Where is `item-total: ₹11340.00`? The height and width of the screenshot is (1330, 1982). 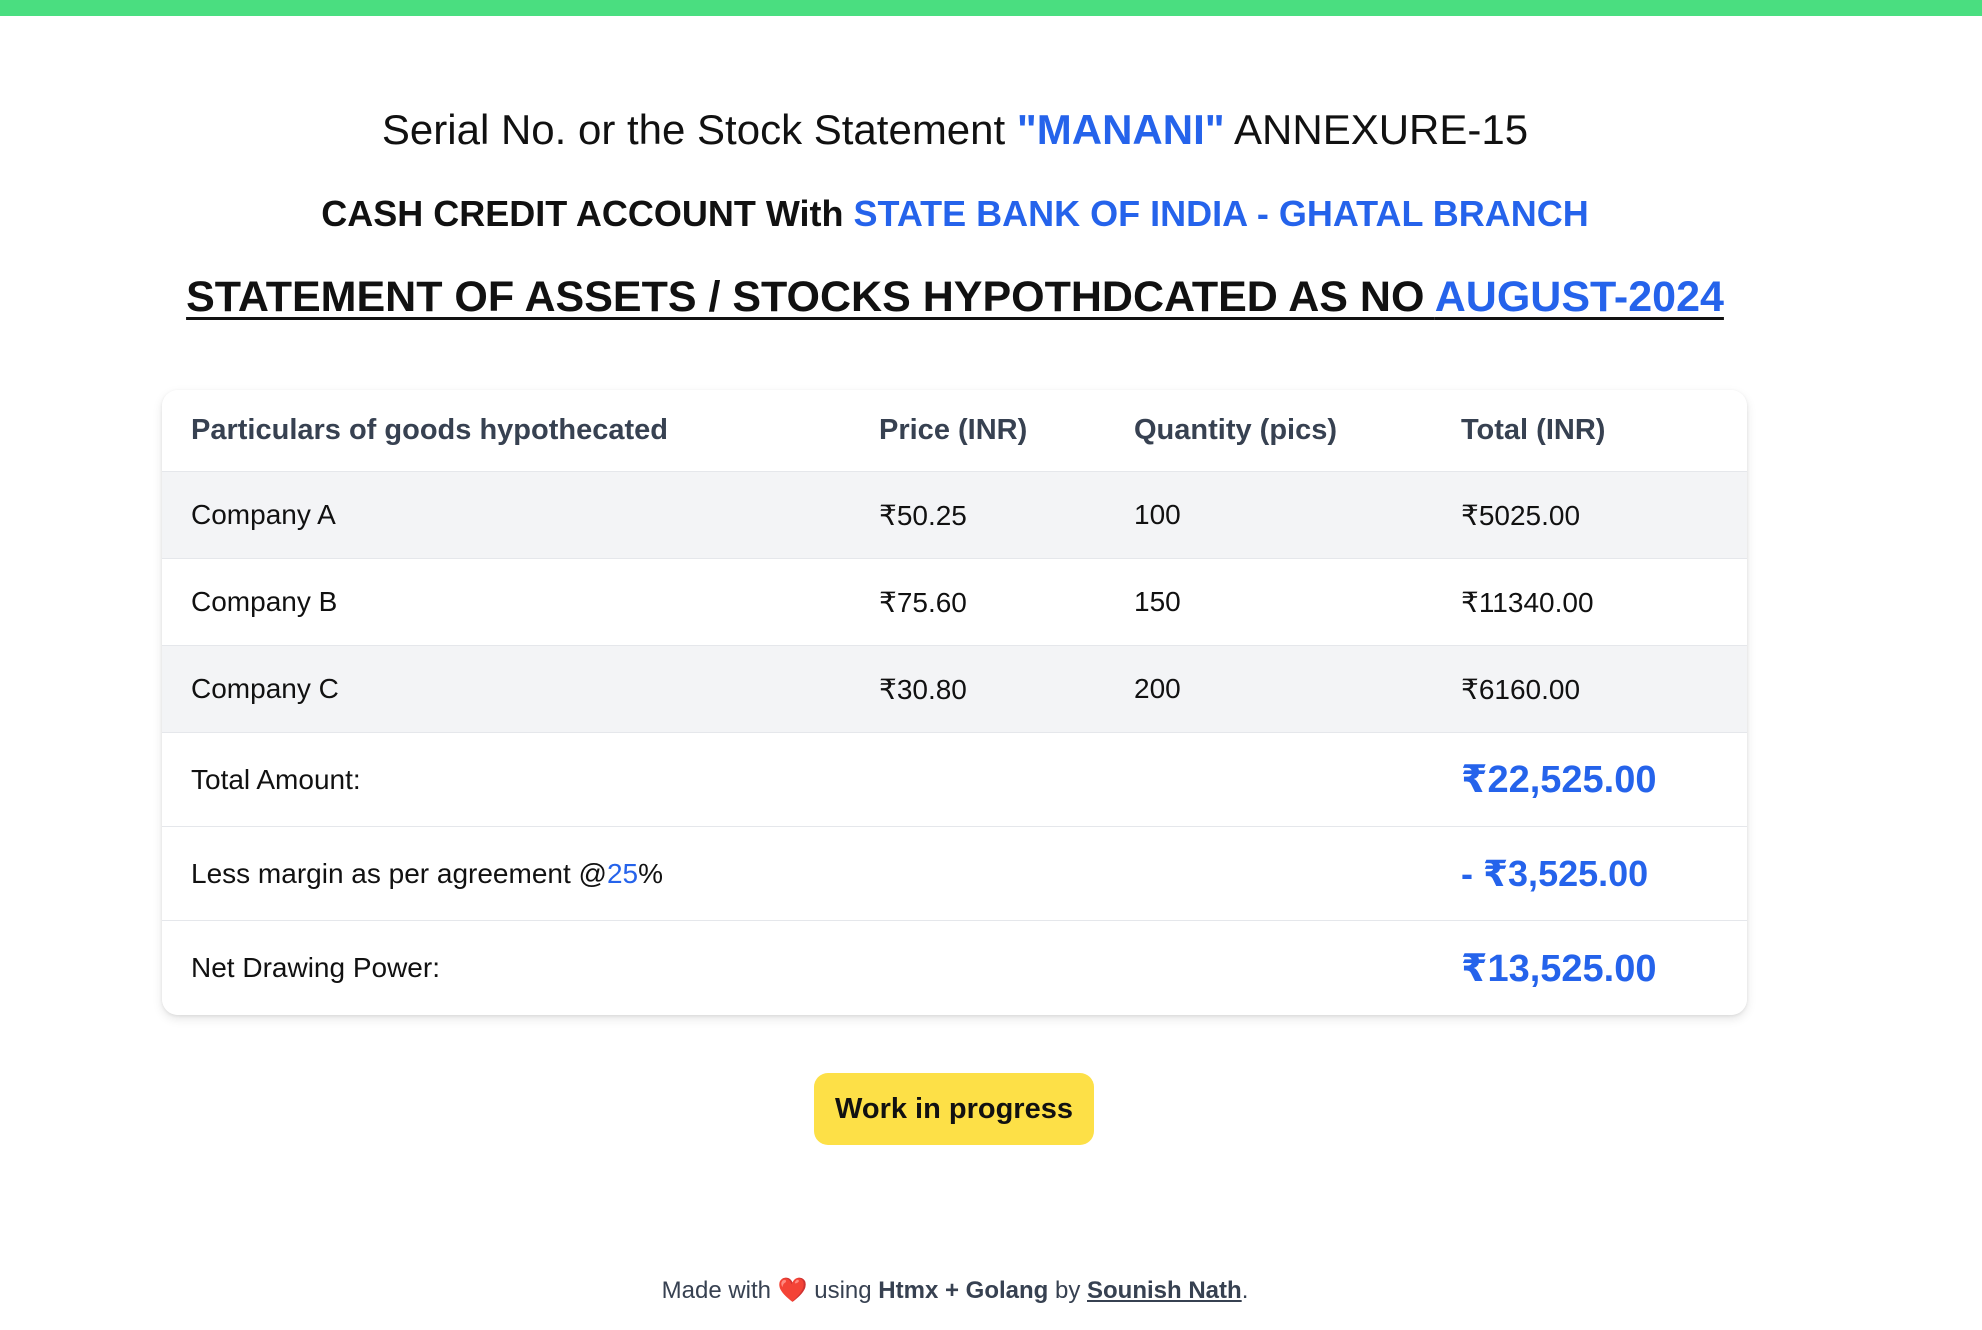 item-total: ₹11340.00 is located at coordinates (1527, 602).